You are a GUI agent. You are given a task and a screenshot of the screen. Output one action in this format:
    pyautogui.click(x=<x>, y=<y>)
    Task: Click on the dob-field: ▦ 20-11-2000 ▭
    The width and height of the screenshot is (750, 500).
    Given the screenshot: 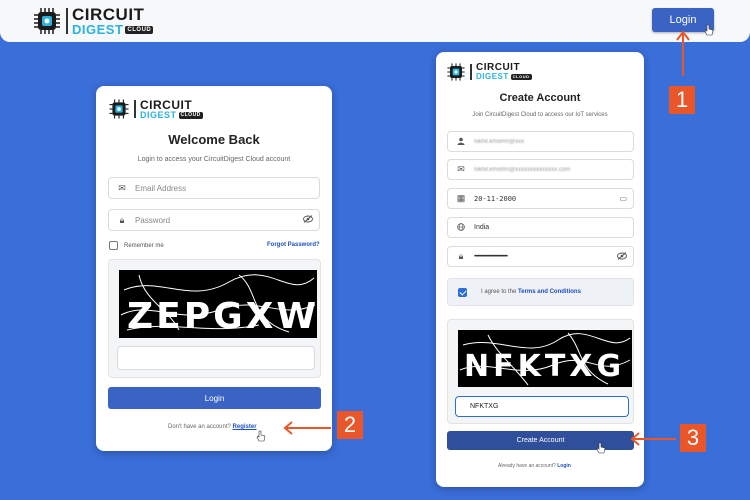 What is the action you would take?
    pyautogui.click(x=540, y=198)
    